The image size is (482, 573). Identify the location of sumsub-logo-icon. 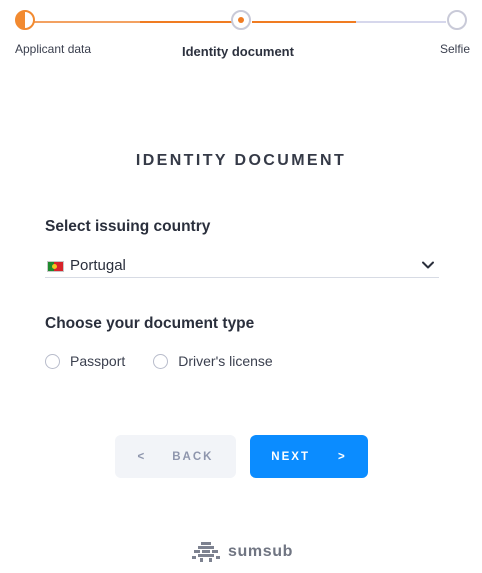
(206, 552).